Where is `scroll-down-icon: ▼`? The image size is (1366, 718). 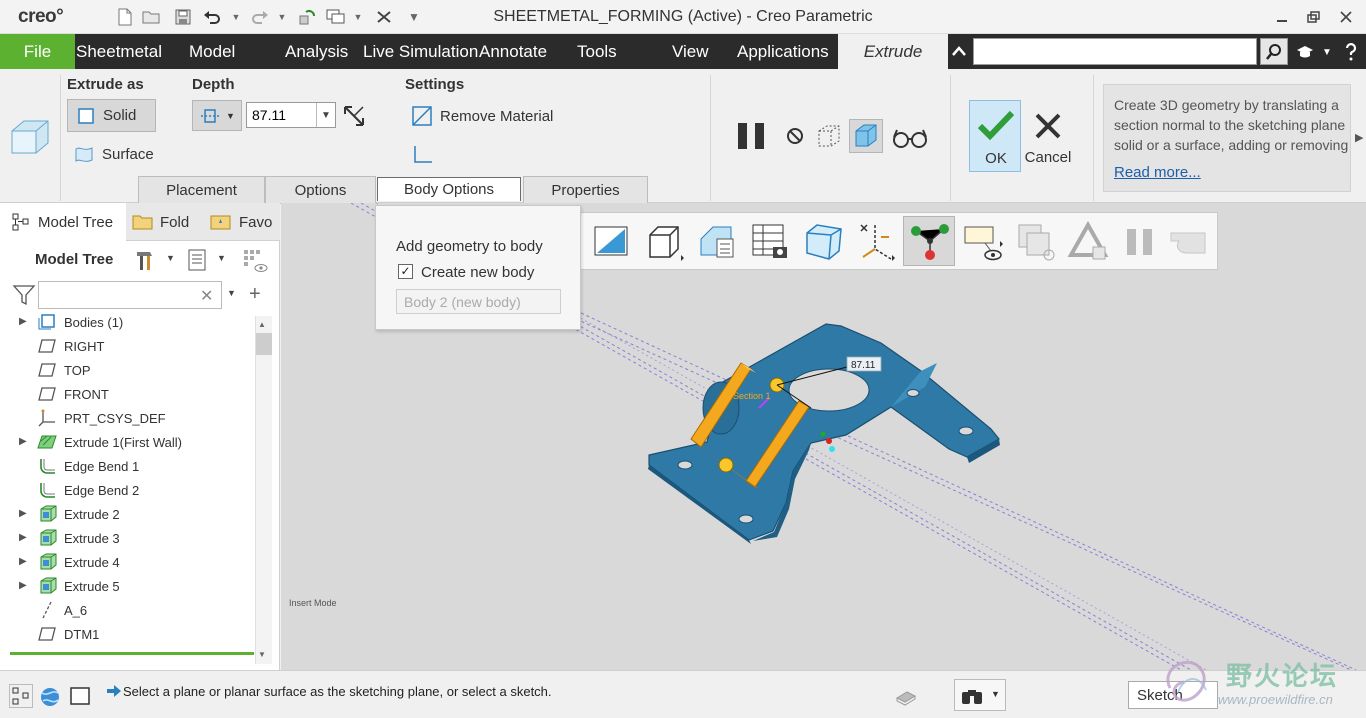 scroll-down-icon: ▼ is located at coordinates (262, 654).